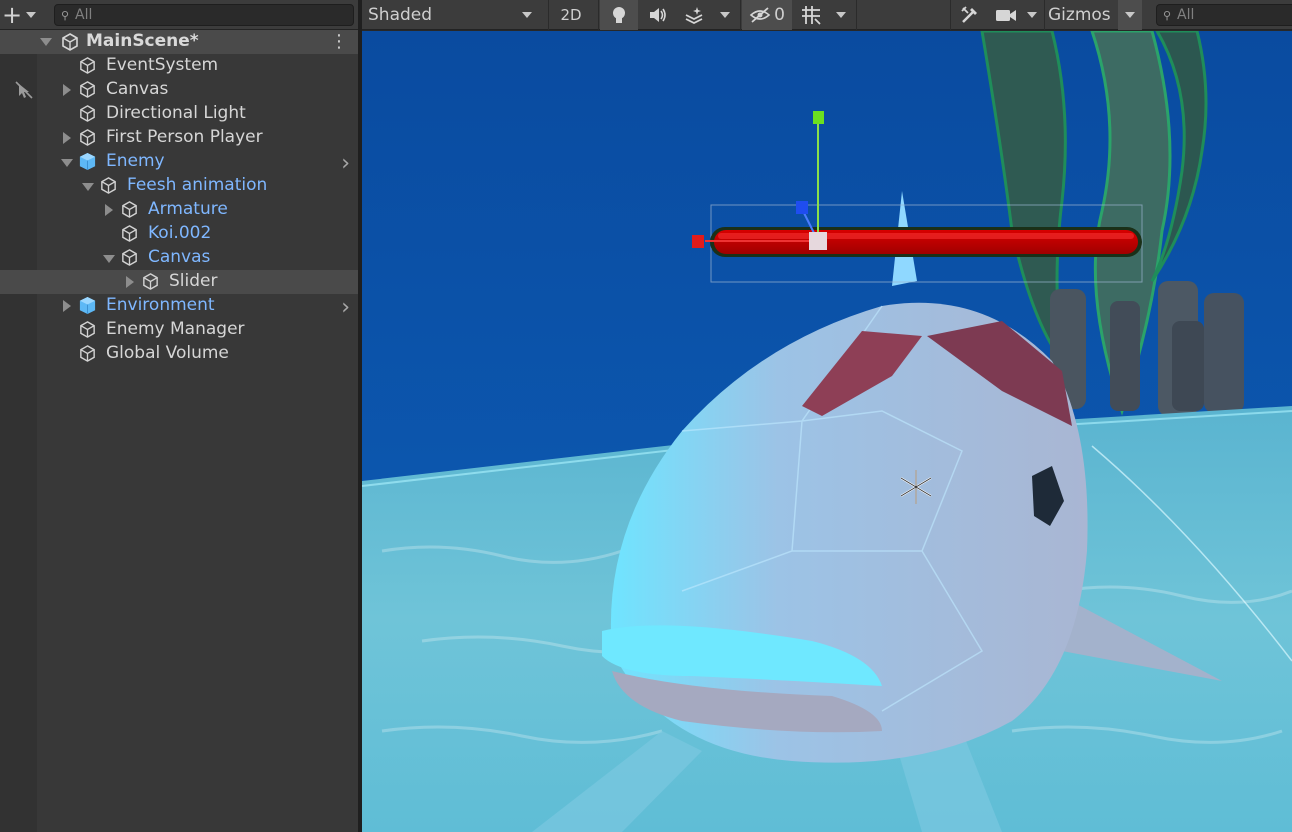 The width and height of the screenshot is (1292, 832). I want to click on lightbulb-icon, so click(619, 15).